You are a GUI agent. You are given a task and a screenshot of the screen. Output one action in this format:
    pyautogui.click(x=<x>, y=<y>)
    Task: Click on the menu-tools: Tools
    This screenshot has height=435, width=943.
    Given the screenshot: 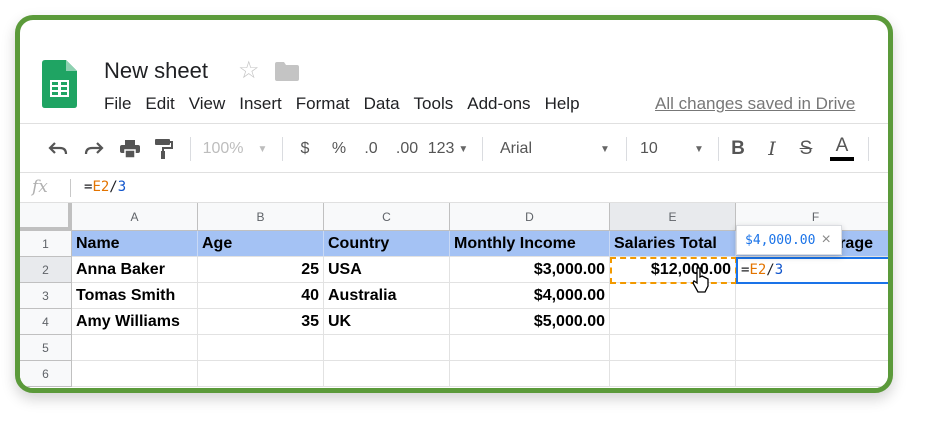 What is the action you would take?
    pyautogui.click(x=434, y=104)
    